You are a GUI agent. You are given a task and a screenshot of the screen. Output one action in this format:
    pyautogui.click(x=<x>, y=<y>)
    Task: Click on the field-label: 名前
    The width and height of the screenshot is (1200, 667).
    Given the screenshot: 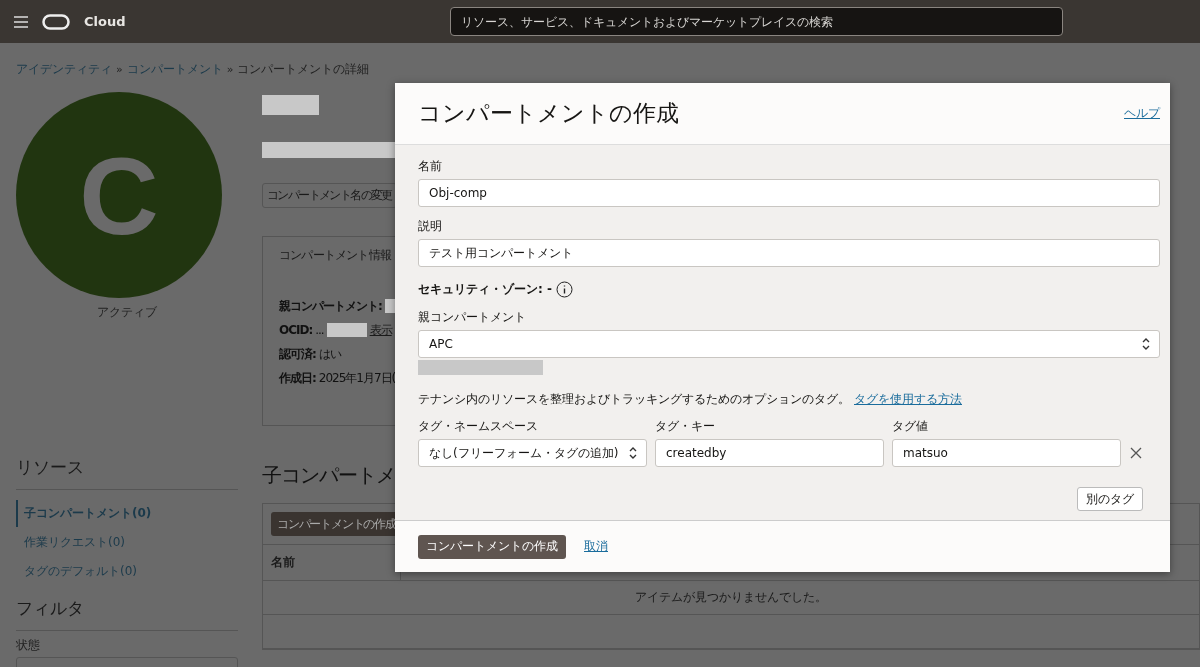 What is the action you would take?
    pyautogui.click(x=430, y=166)
    